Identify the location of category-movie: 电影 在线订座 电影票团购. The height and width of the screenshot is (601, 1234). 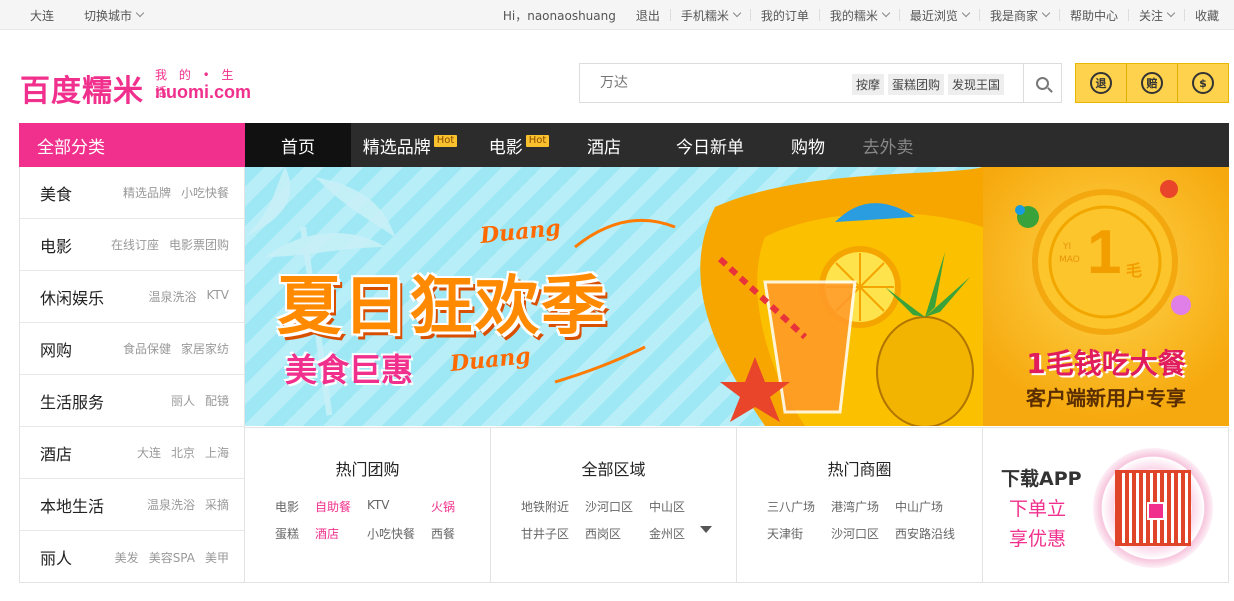
(132, 245).